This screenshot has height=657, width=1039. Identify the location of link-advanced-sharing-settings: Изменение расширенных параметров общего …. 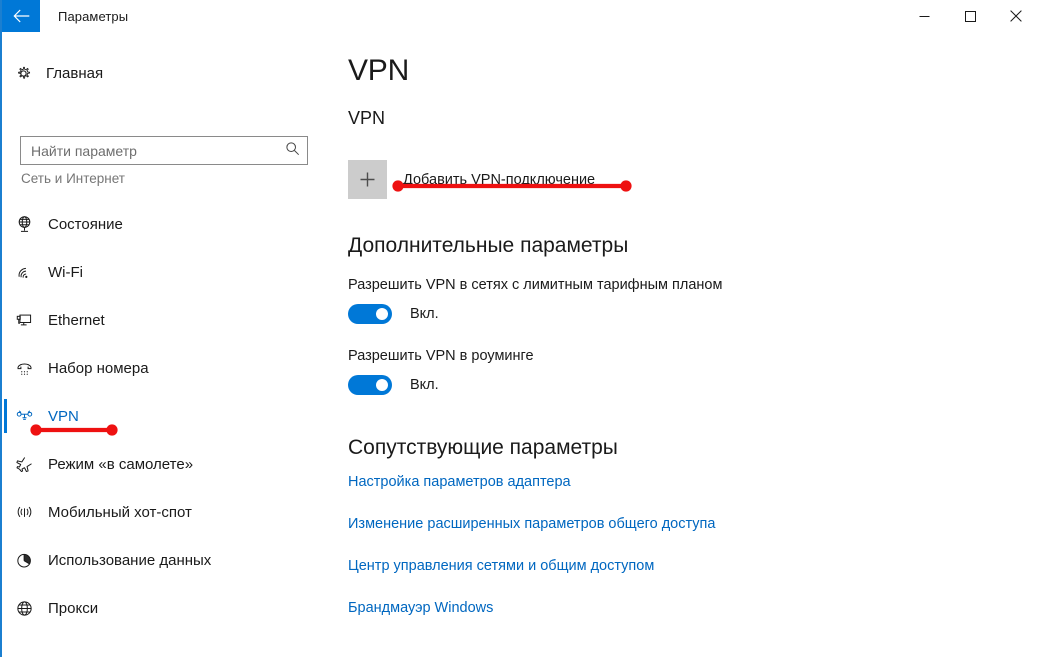
(531, 524).